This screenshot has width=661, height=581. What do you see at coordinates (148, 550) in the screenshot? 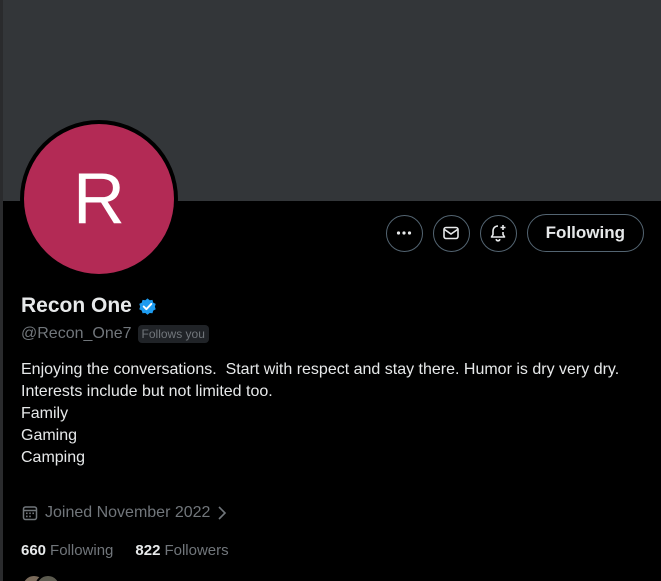
I see `followers-count: 822` at bounding box center [148, 550].